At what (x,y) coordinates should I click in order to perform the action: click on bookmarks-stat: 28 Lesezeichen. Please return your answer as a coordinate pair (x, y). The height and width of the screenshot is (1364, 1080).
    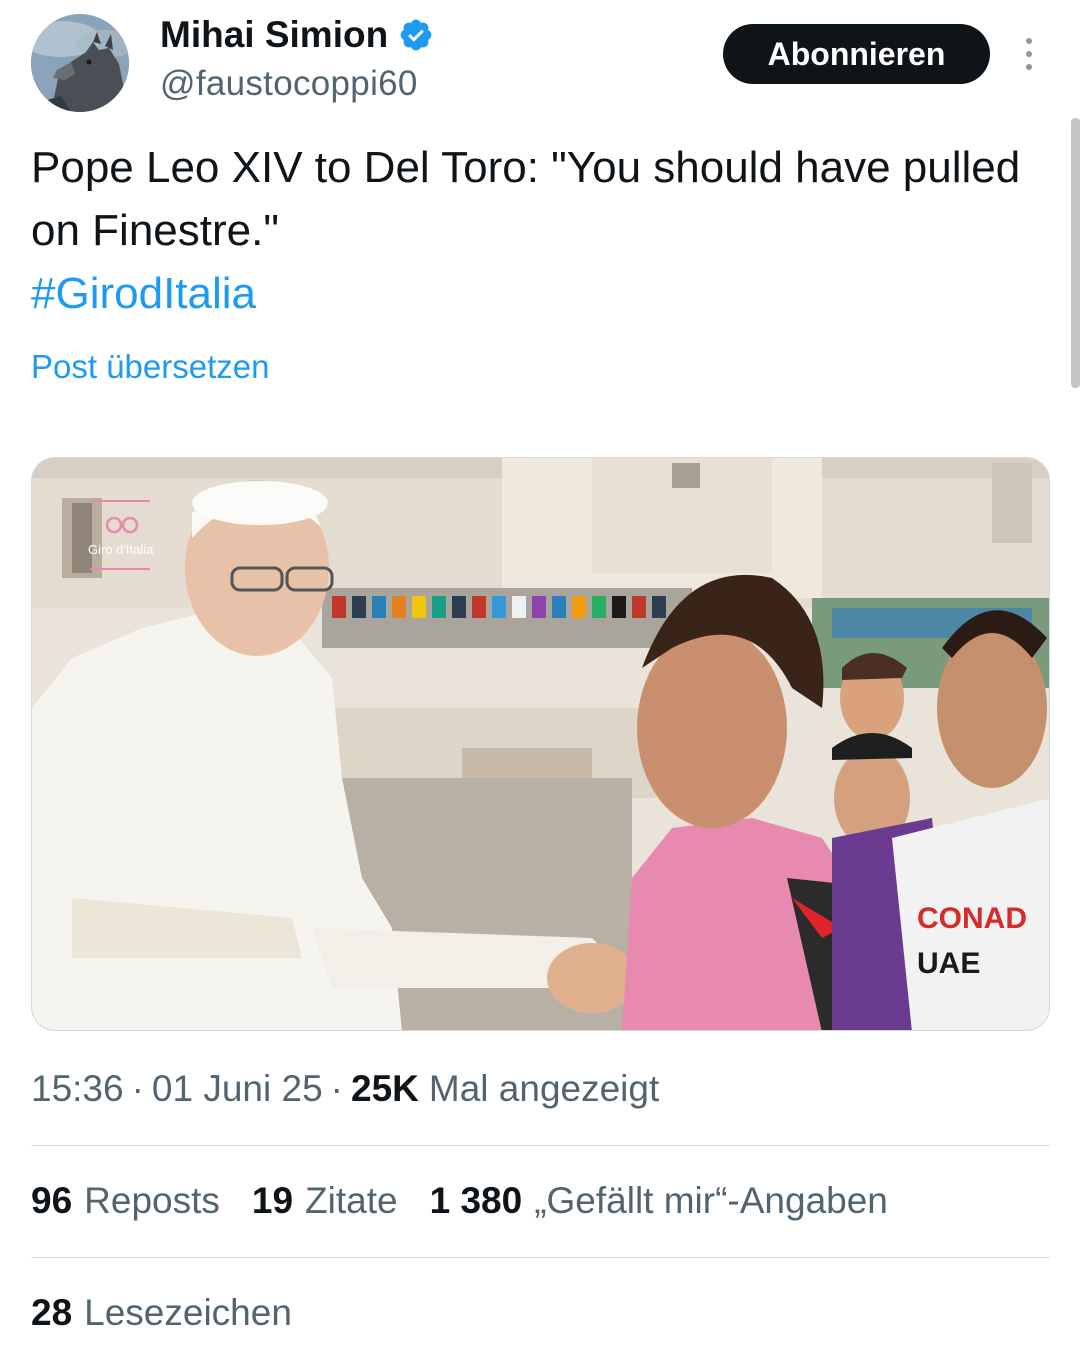
    Looking at the image, I should click on (161, 1313).